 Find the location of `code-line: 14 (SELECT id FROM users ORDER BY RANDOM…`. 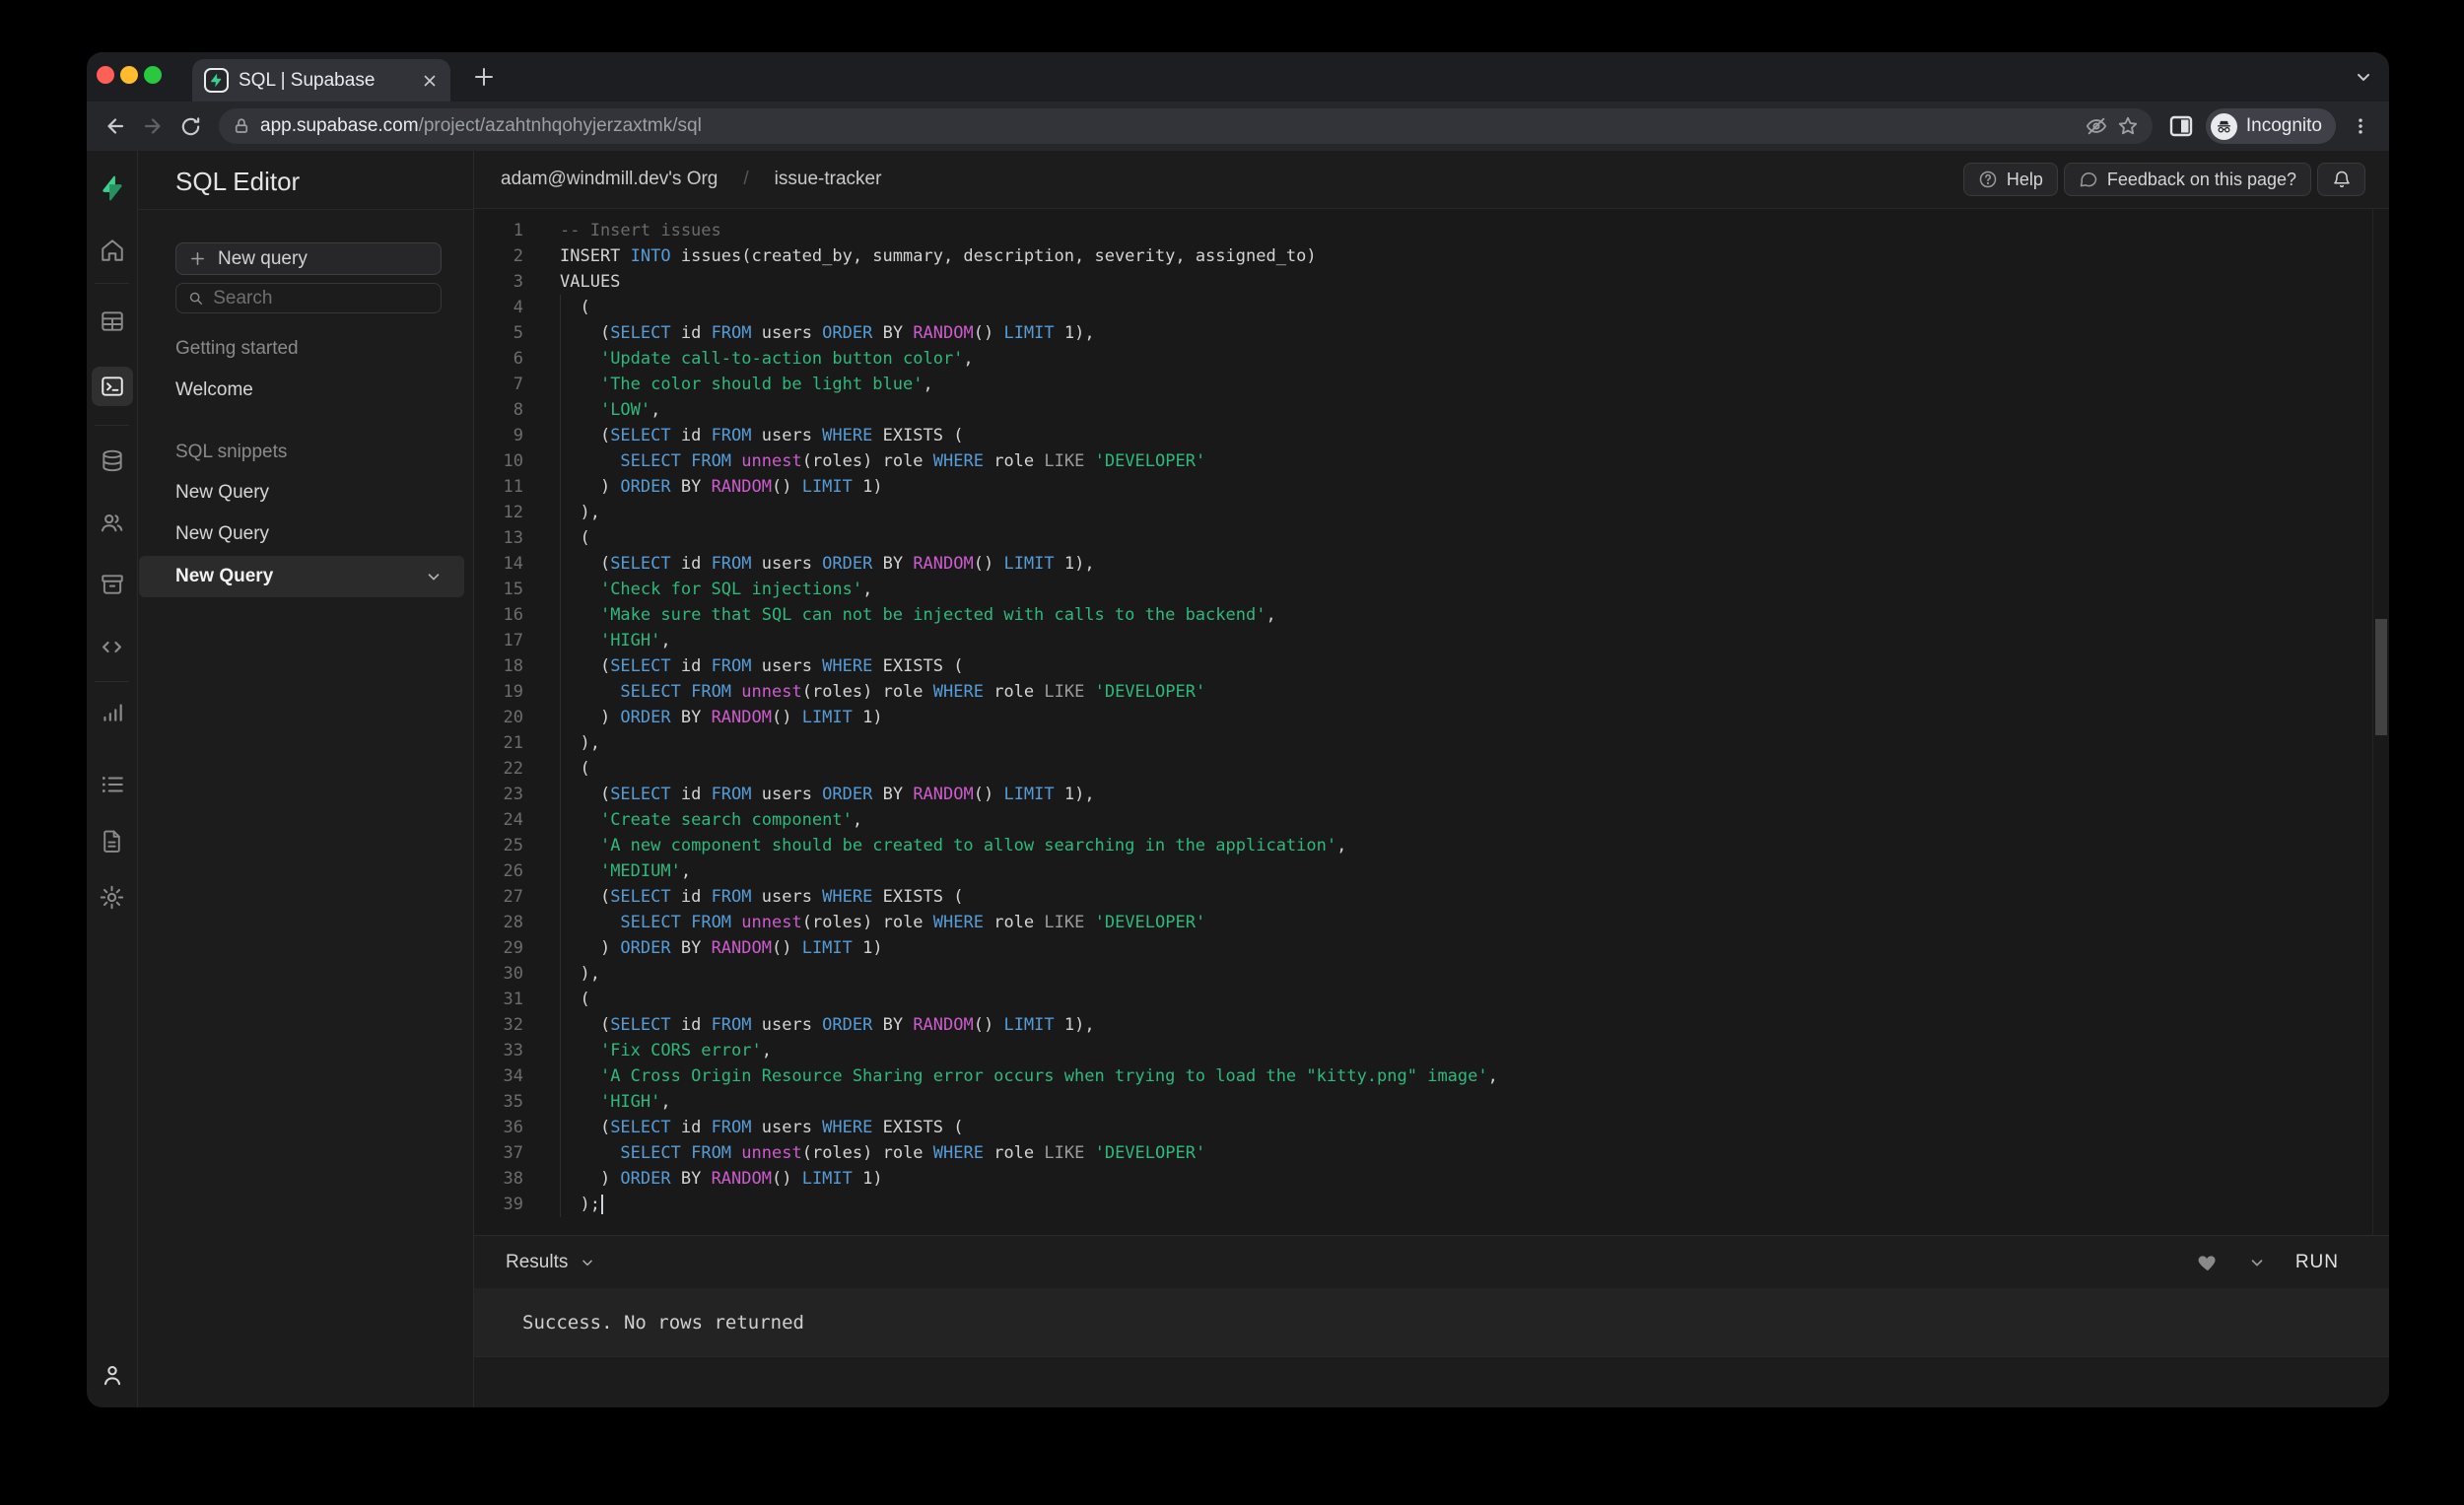

code-line: 14 (SELECT id FROM users ORDER BY RANDOM… is located at coordinates (1431, 564).